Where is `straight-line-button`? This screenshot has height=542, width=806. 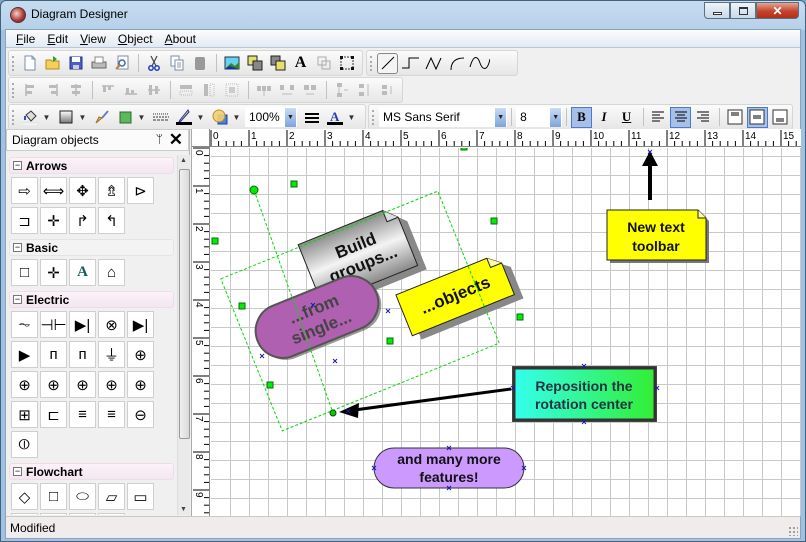
straight-line-button is located at coordinates (387, 63).